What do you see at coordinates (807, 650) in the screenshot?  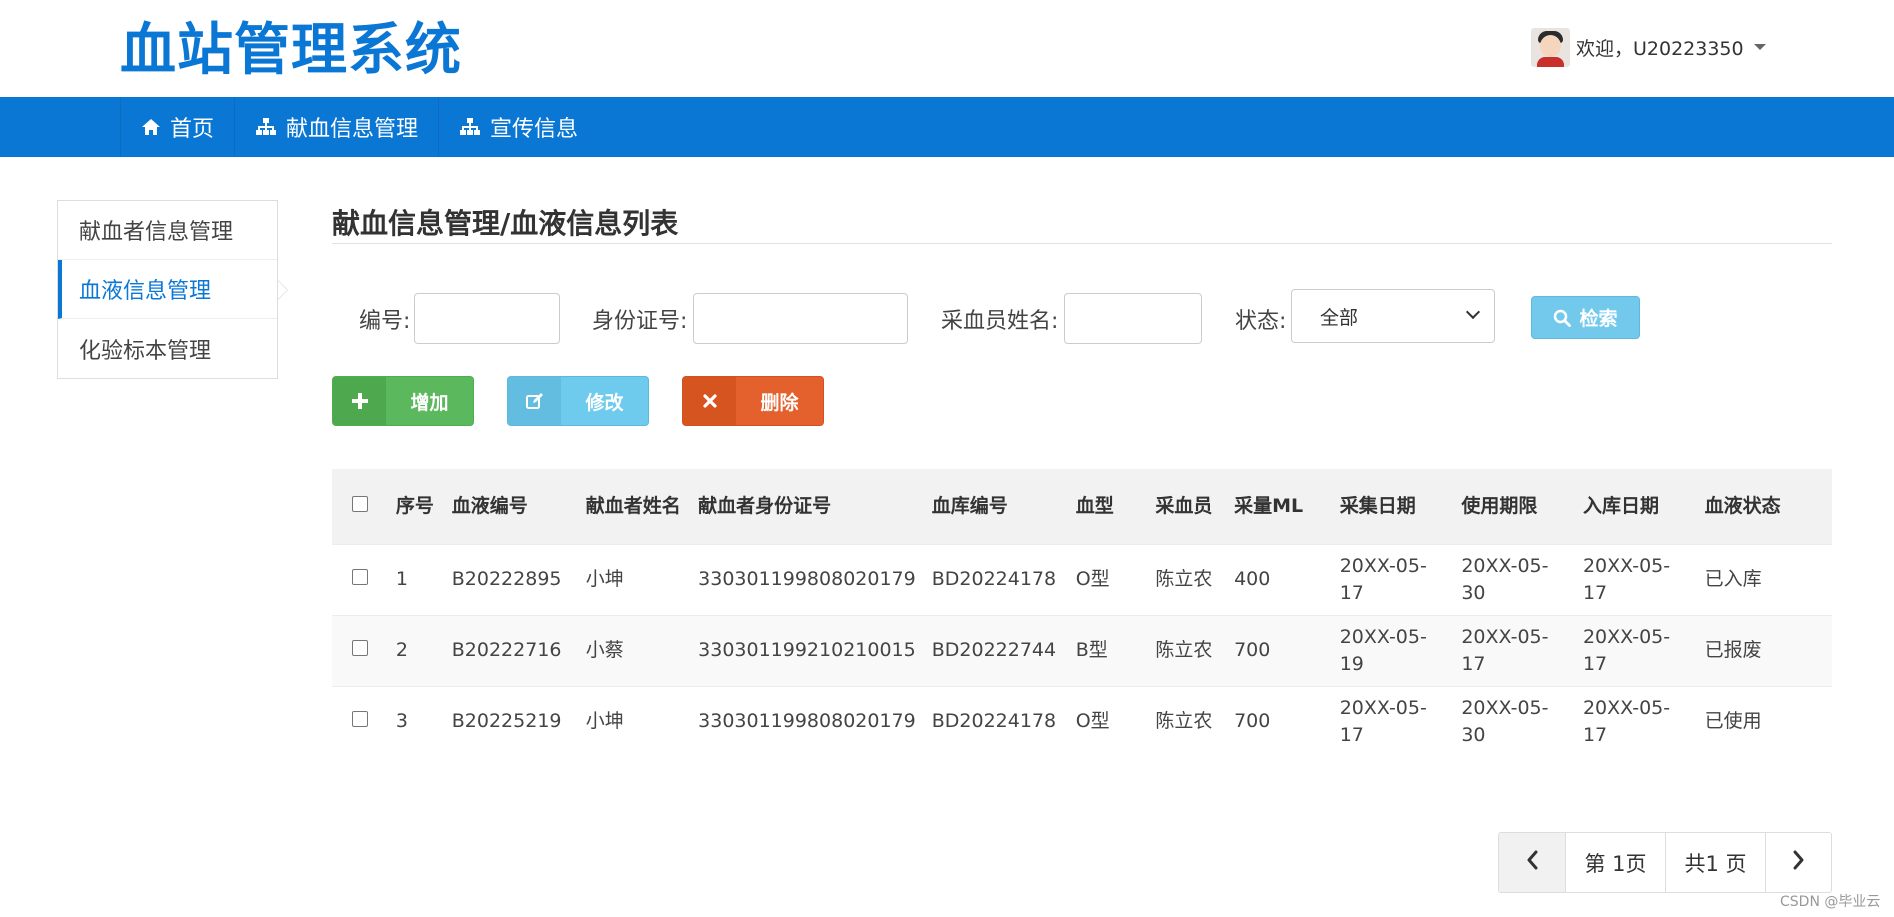 I see `table-cell: 330301199210210015` at bounding box center [807, 650].